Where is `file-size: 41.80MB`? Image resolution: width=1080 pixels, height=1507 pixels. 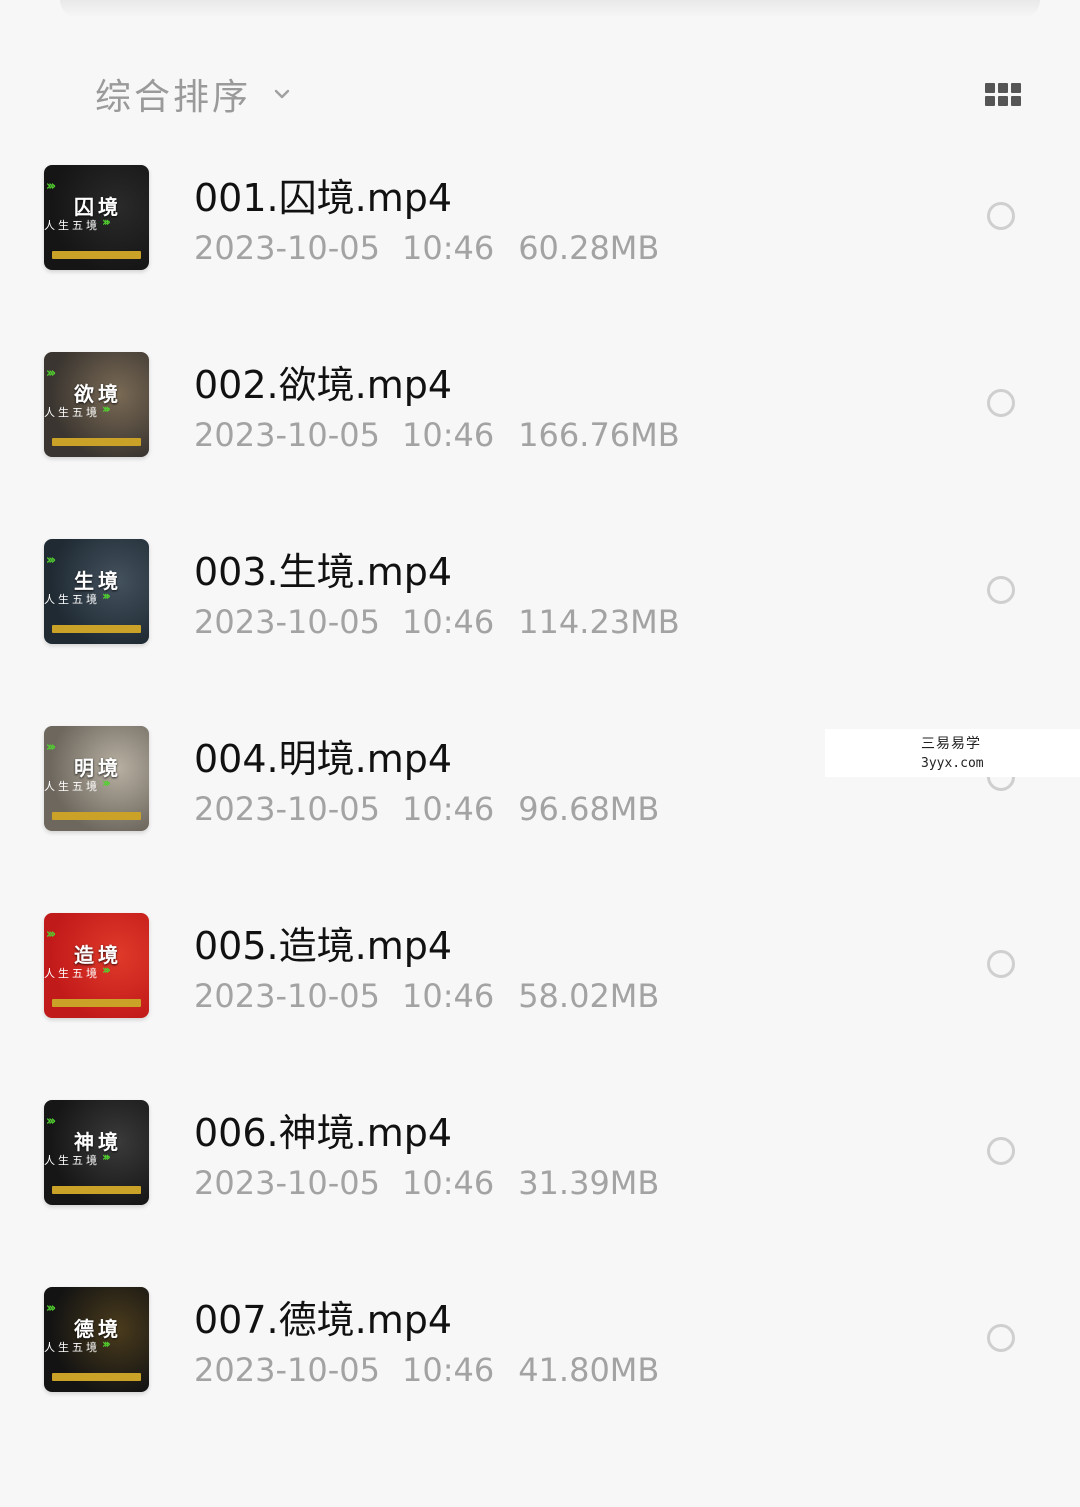 file-size: 41.80MB is located at coordinates (589, 1370).